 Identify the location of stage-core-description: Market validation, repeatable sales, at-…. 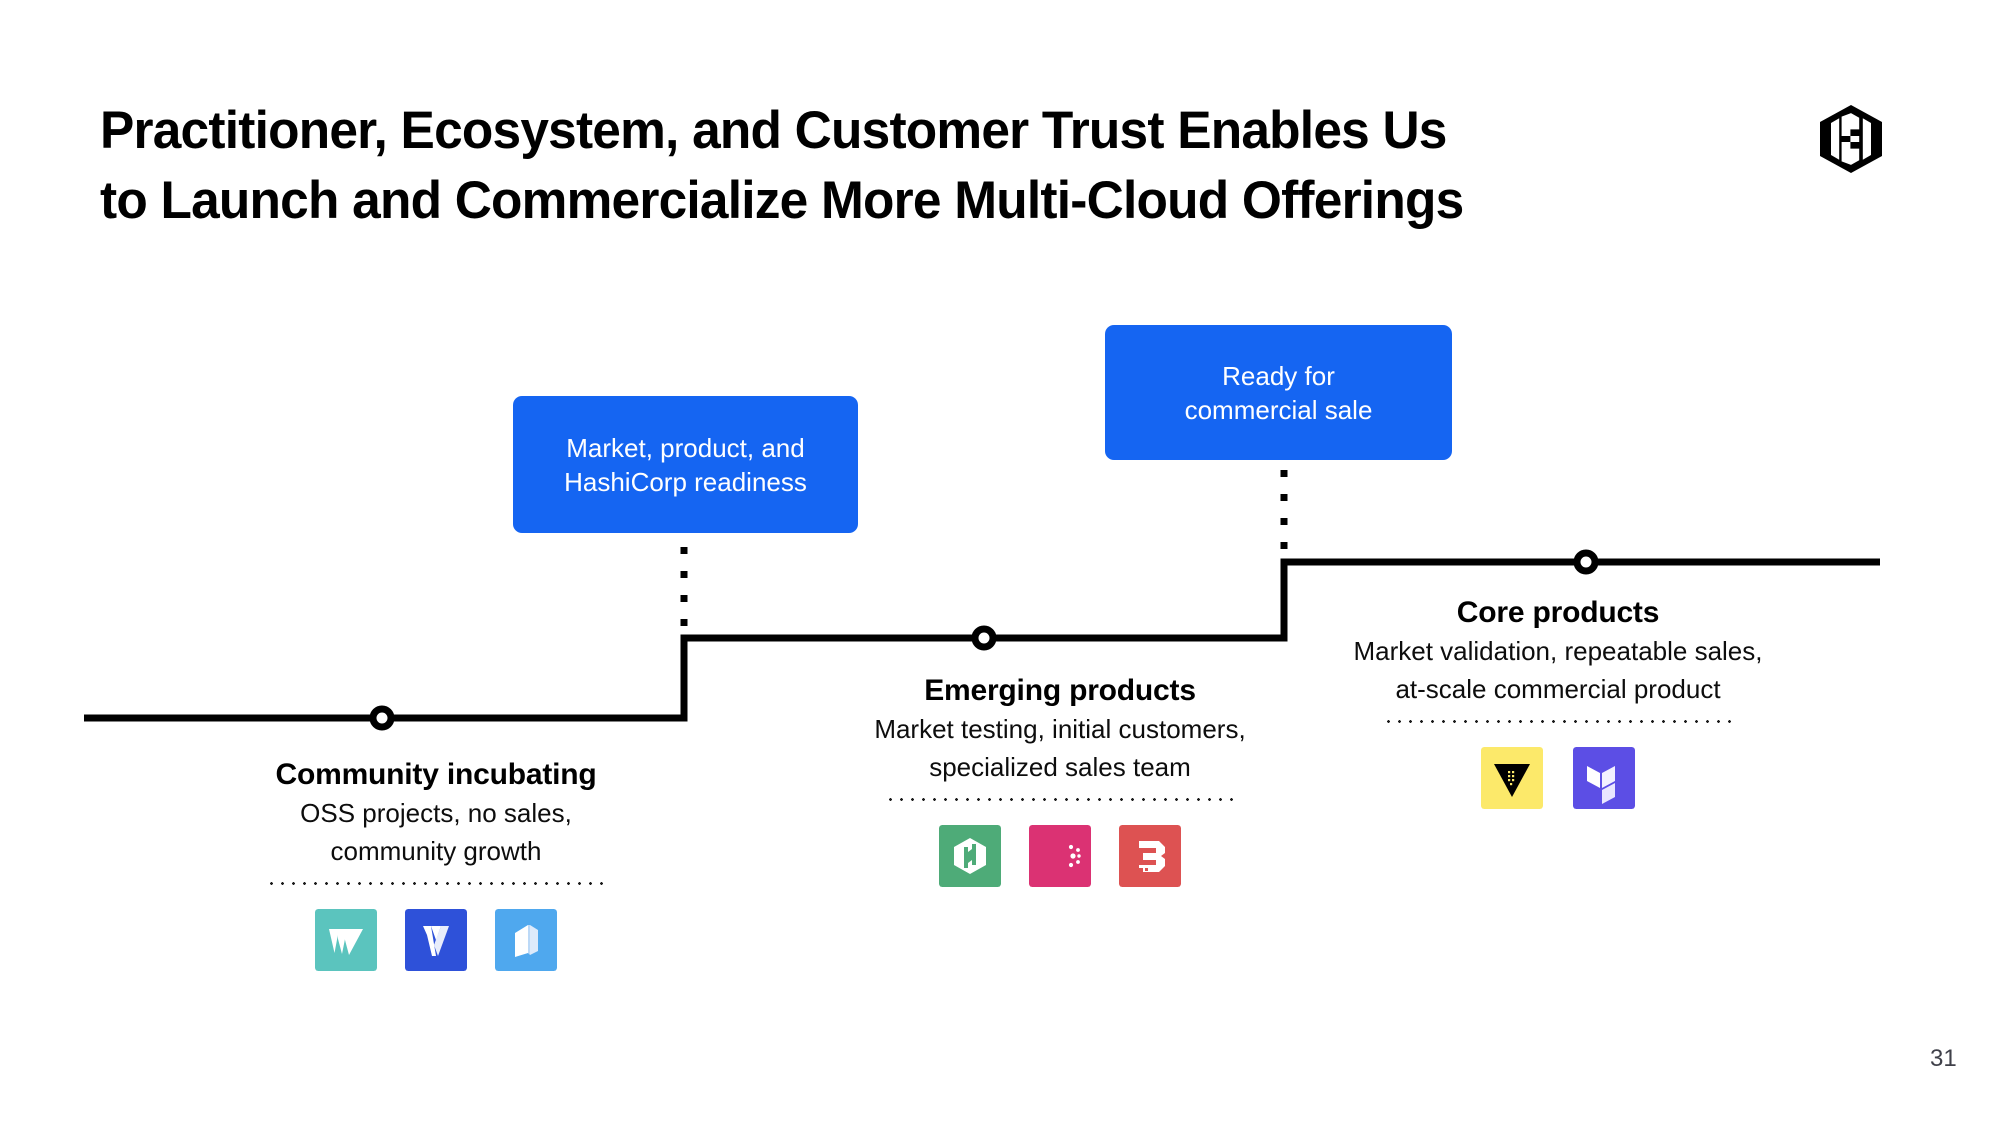
(1558, 670).